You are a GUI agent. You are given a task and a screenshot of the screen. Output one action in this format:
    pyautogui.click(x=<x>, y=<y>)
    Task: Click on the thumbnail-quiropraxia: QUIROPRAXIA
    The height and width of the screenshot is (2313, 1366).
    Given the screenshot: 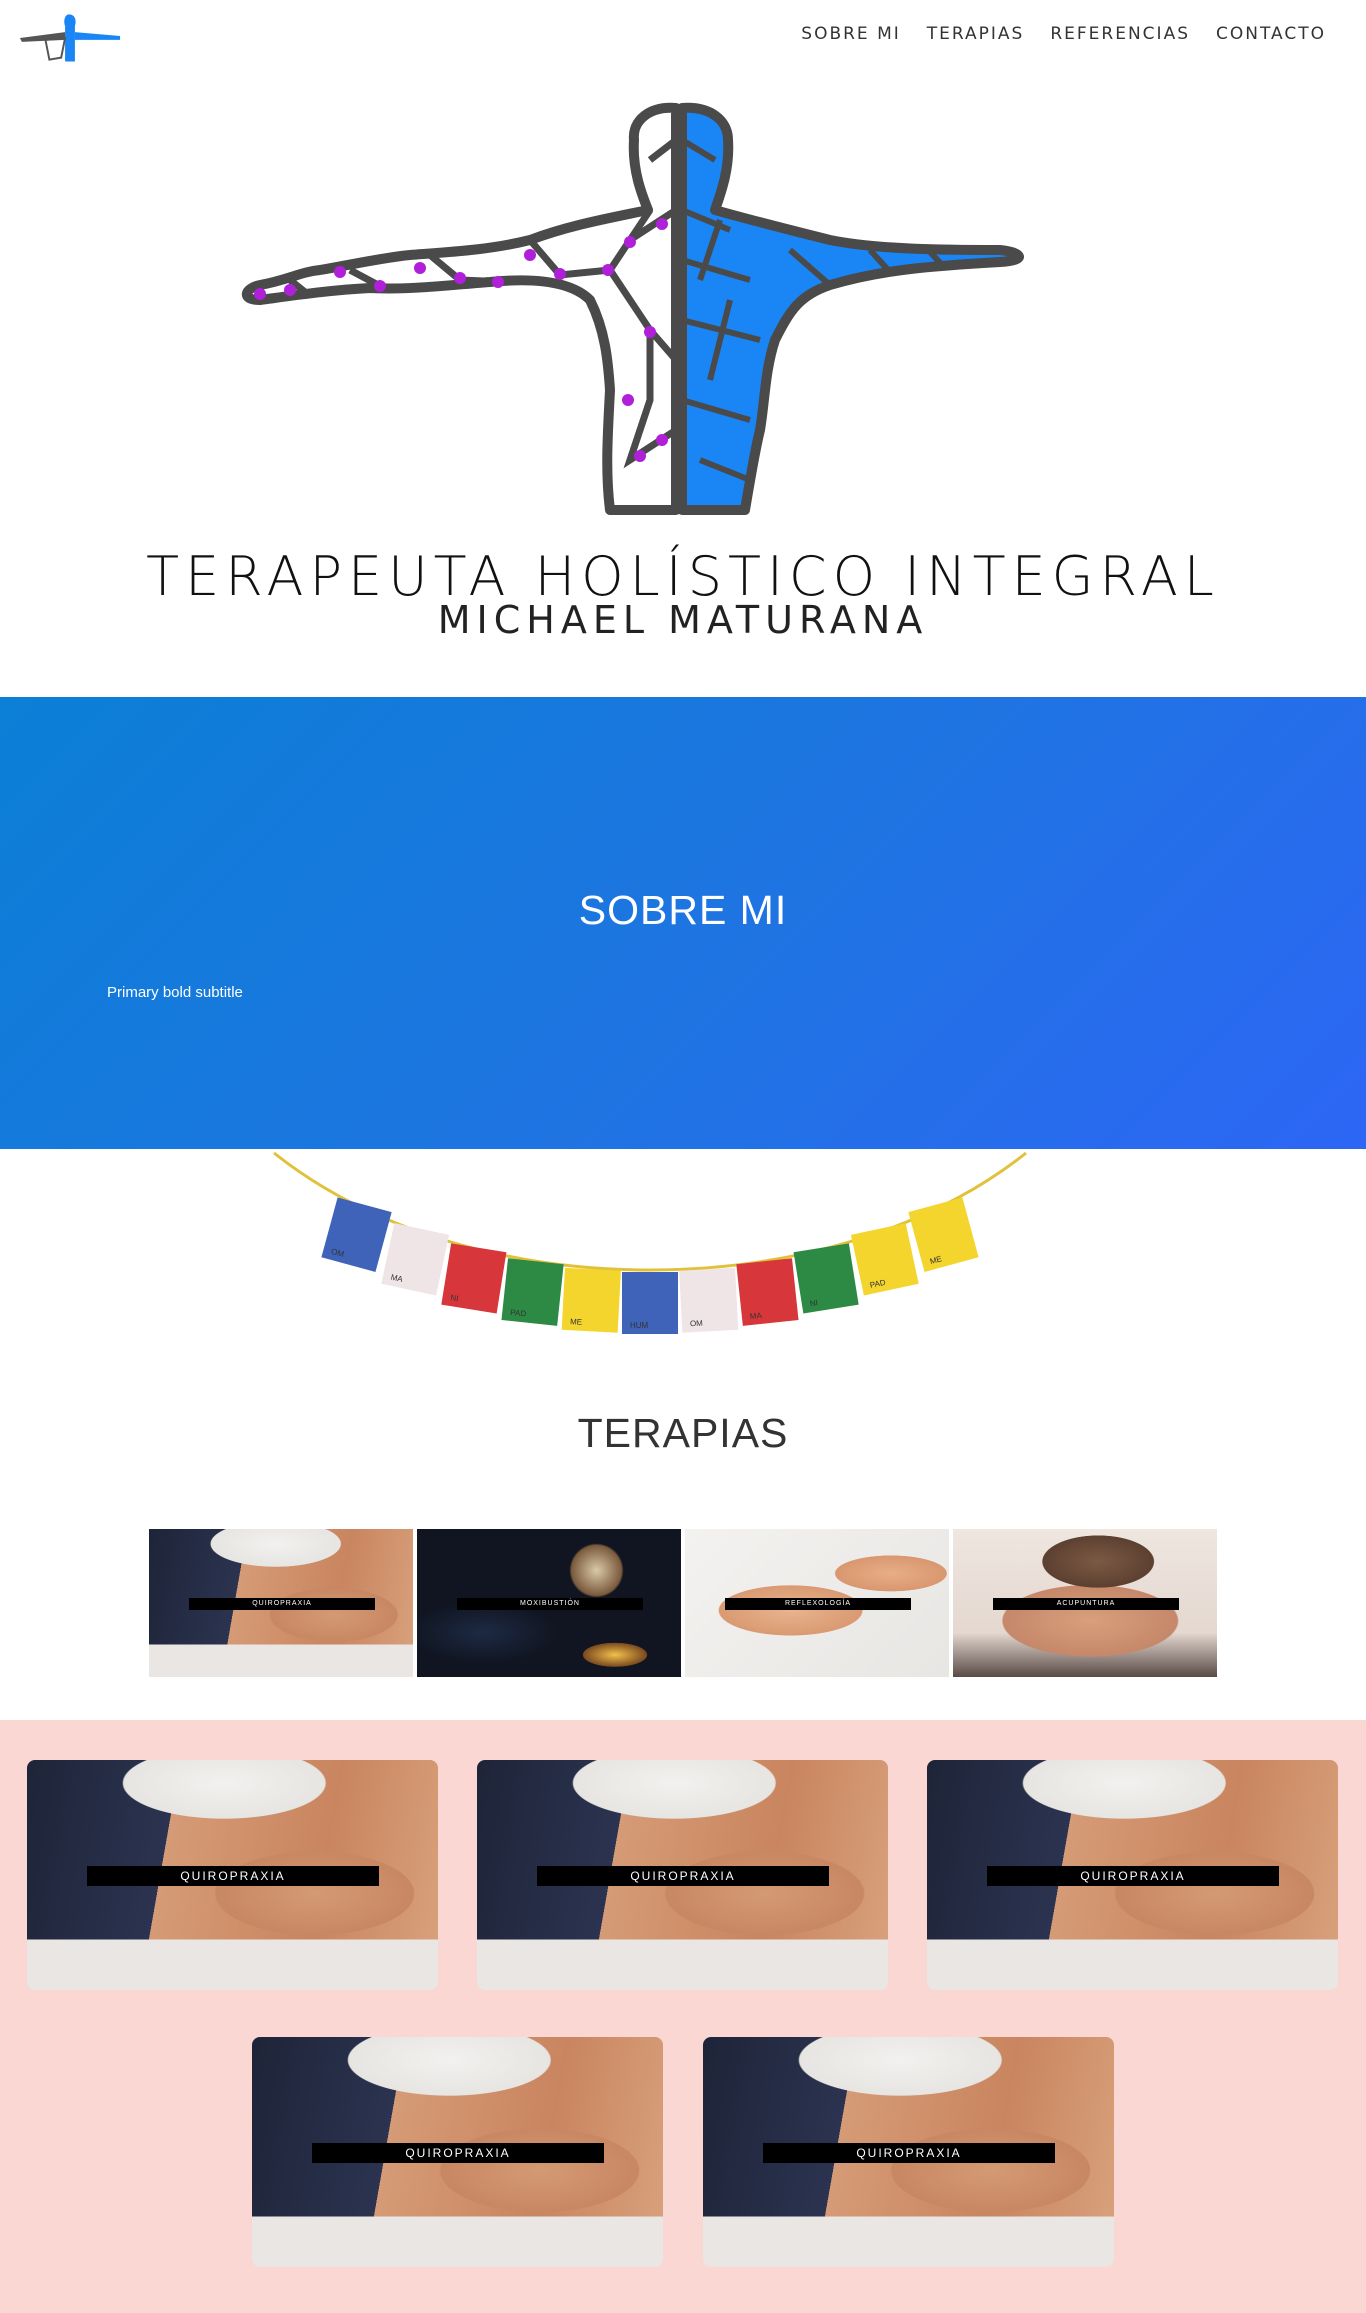 What is the action you would take?
    pyautogui.click(x=281, y=1603)
    